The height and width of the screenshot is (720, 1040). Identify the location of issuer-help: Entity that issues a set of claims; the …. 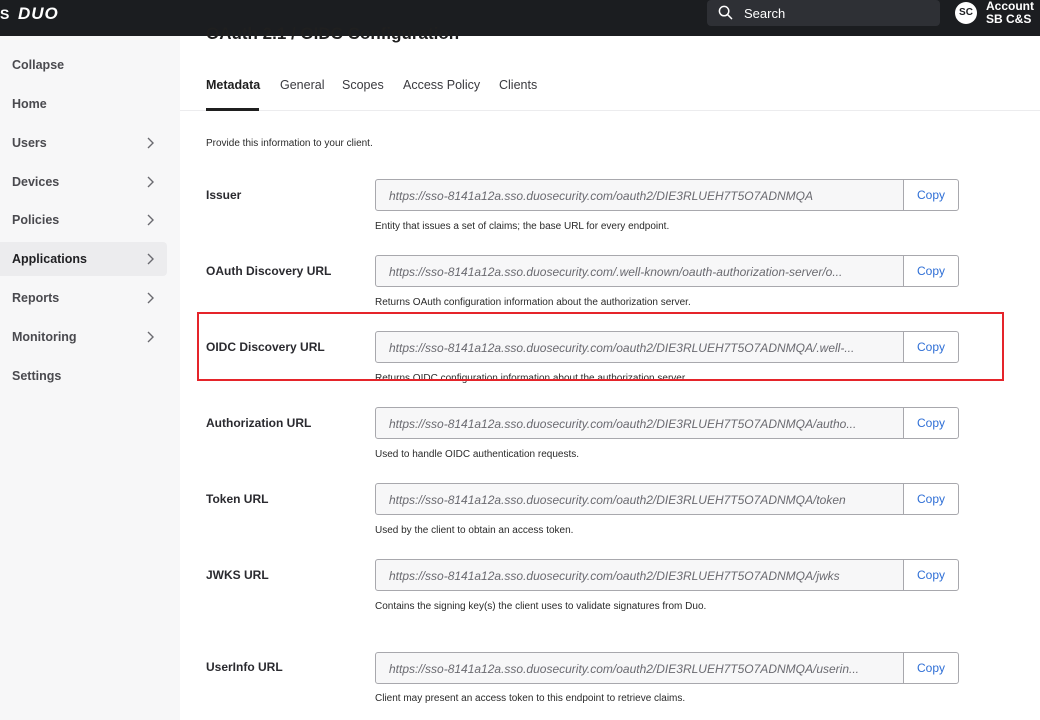
(522, 226).